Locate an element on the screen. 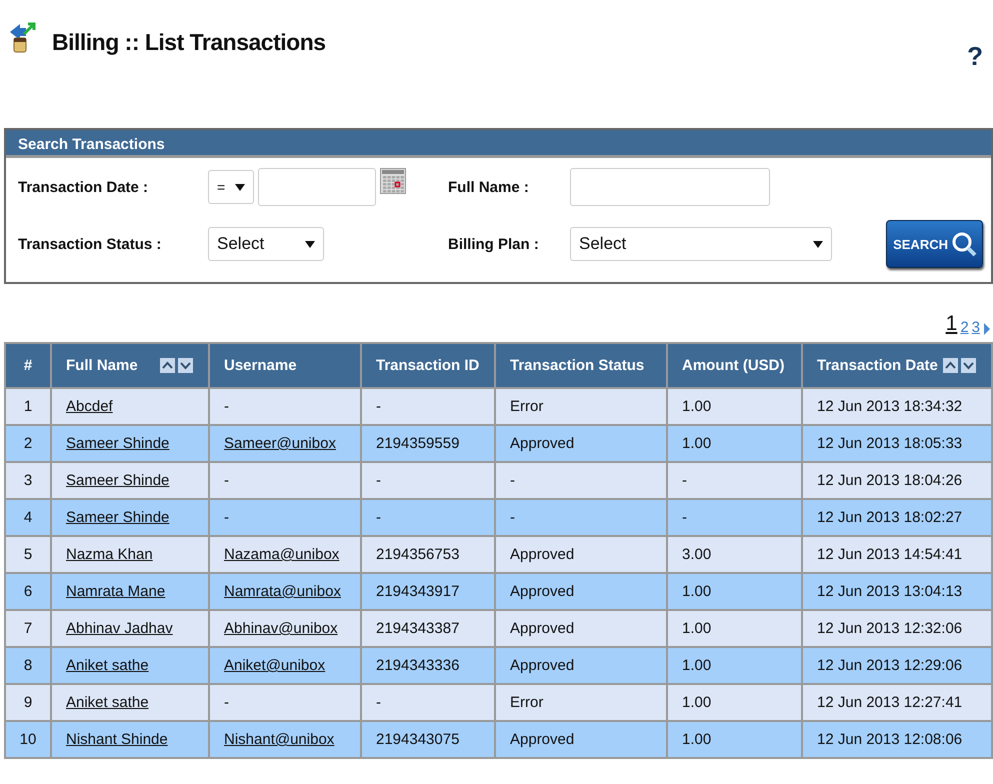 The height and width of the screenshot is (784, 993). field-label: Full Name : is located at coordinates (489, 187).